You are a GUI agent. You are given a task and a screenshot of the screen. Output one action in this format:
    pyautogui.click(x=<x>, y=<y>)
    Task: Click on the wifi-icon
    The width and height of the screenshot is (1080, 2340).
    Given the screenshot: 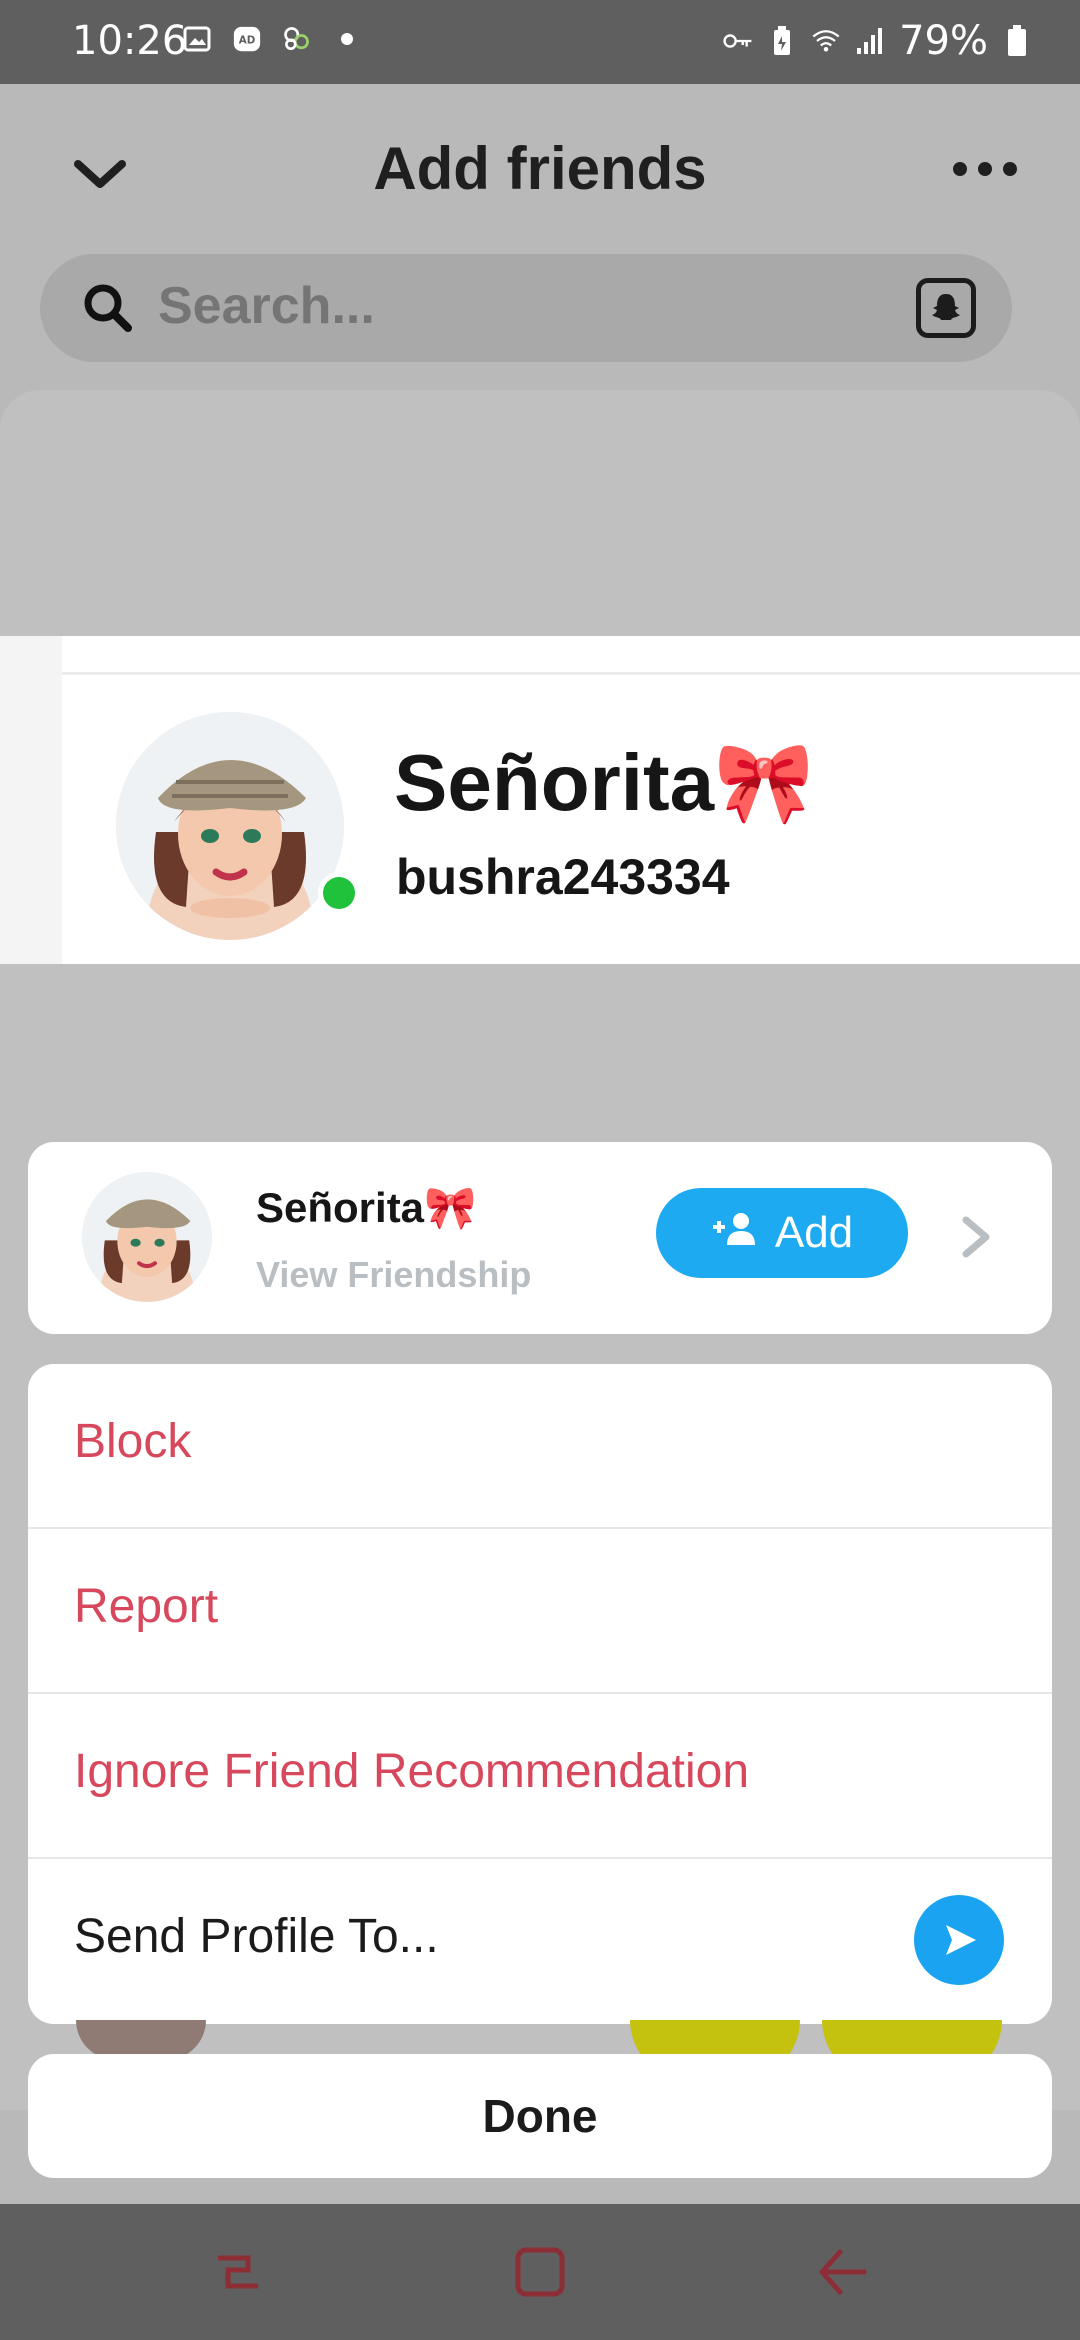 What is the action you would take?
    pyautogui.click(x=826, y=41)
    